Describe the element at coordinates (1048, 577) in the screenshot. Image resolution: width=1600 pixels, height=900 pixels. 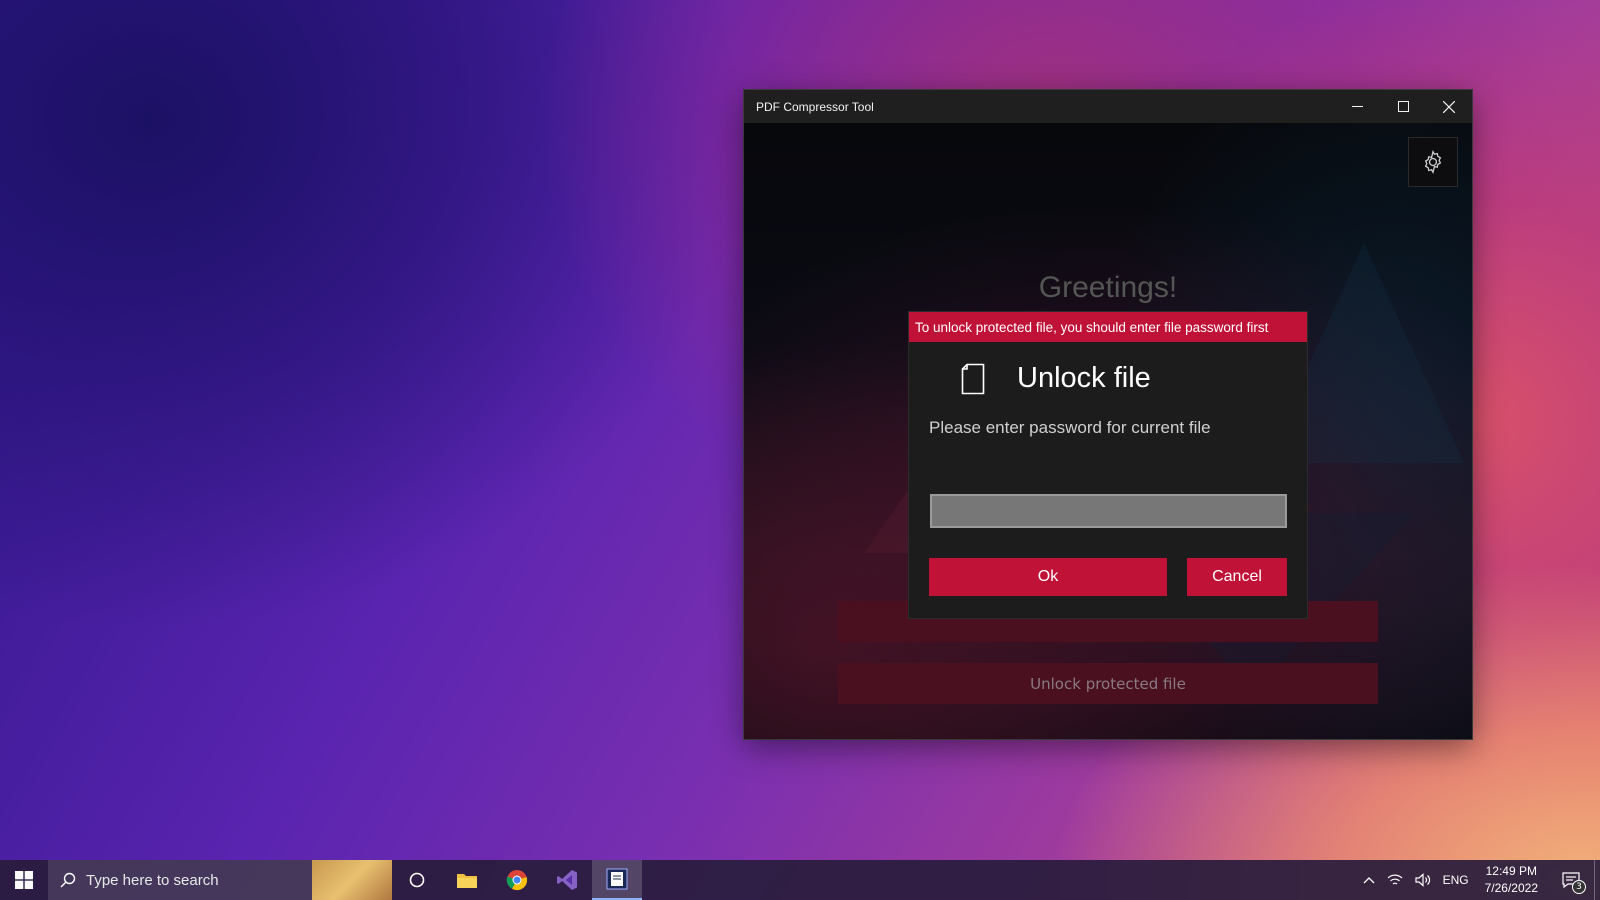
I see `ok-button: Ok` at that location.